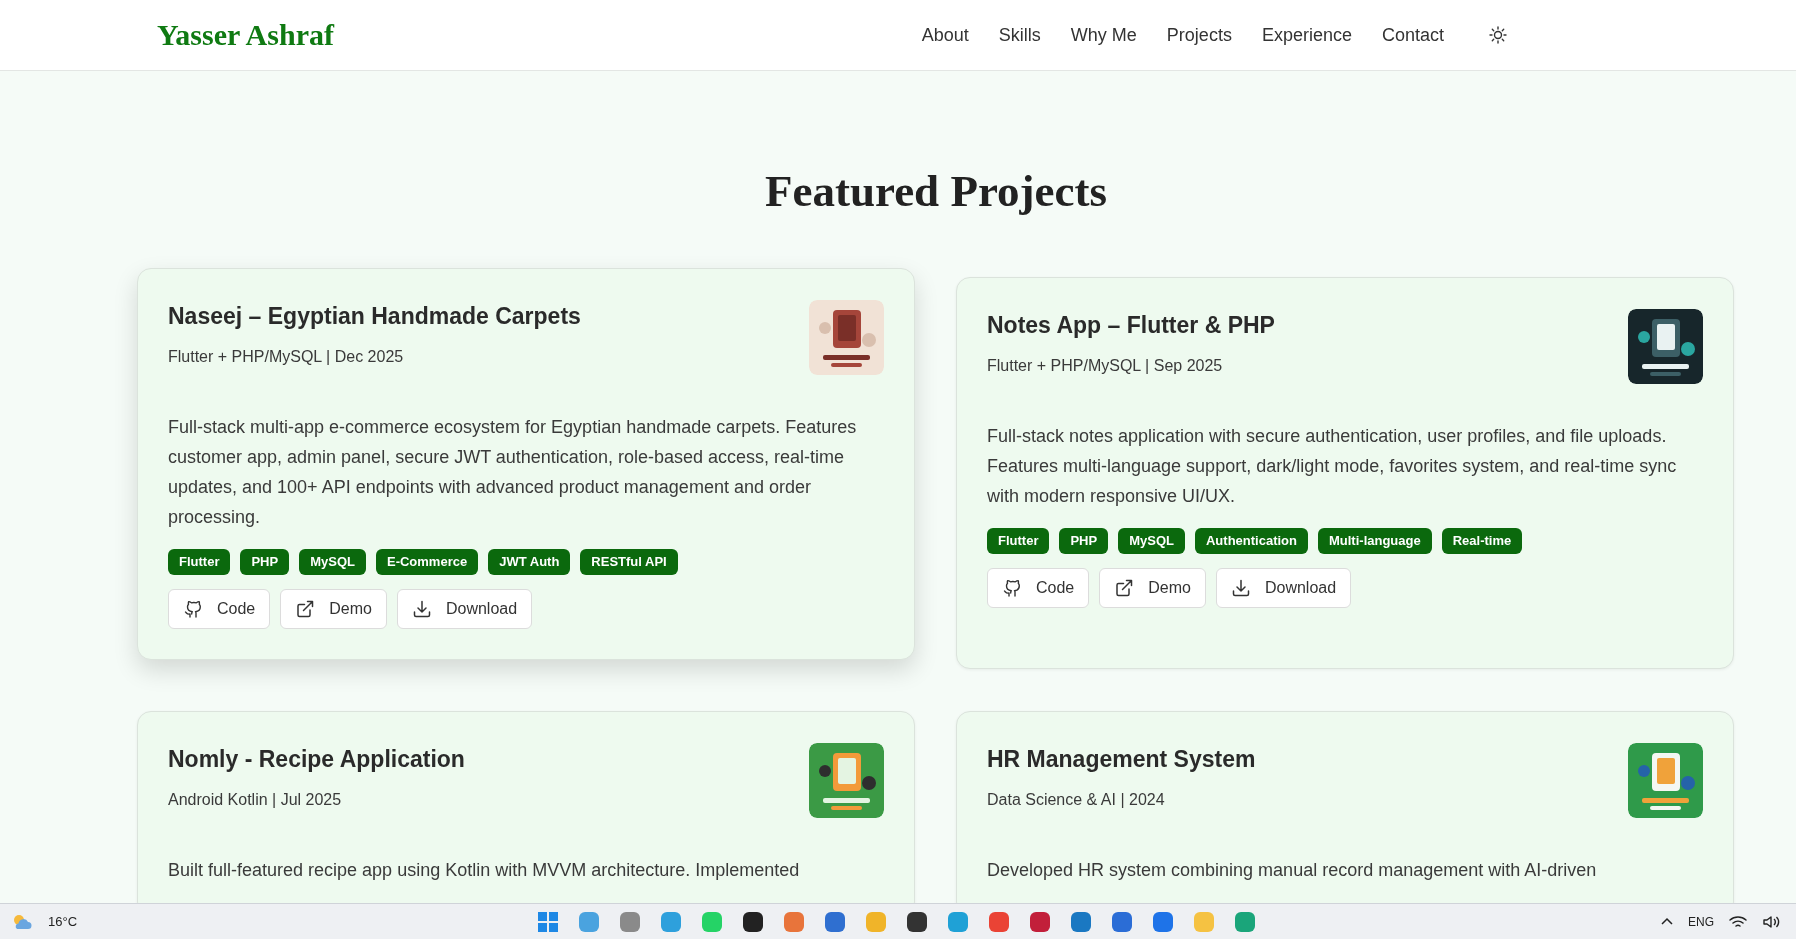 Image resolution: width=1796 pixels, height=939 pixels. Describe the element at coordinates (1332, 466) in the screenshot. I see `project-description: Full-stack notes application with secure authentication, user profiles, and file uploads. Features multi-language support, dark/light mode, favorites system, and real-time sync with modern responsive UI/UX.` at that location.